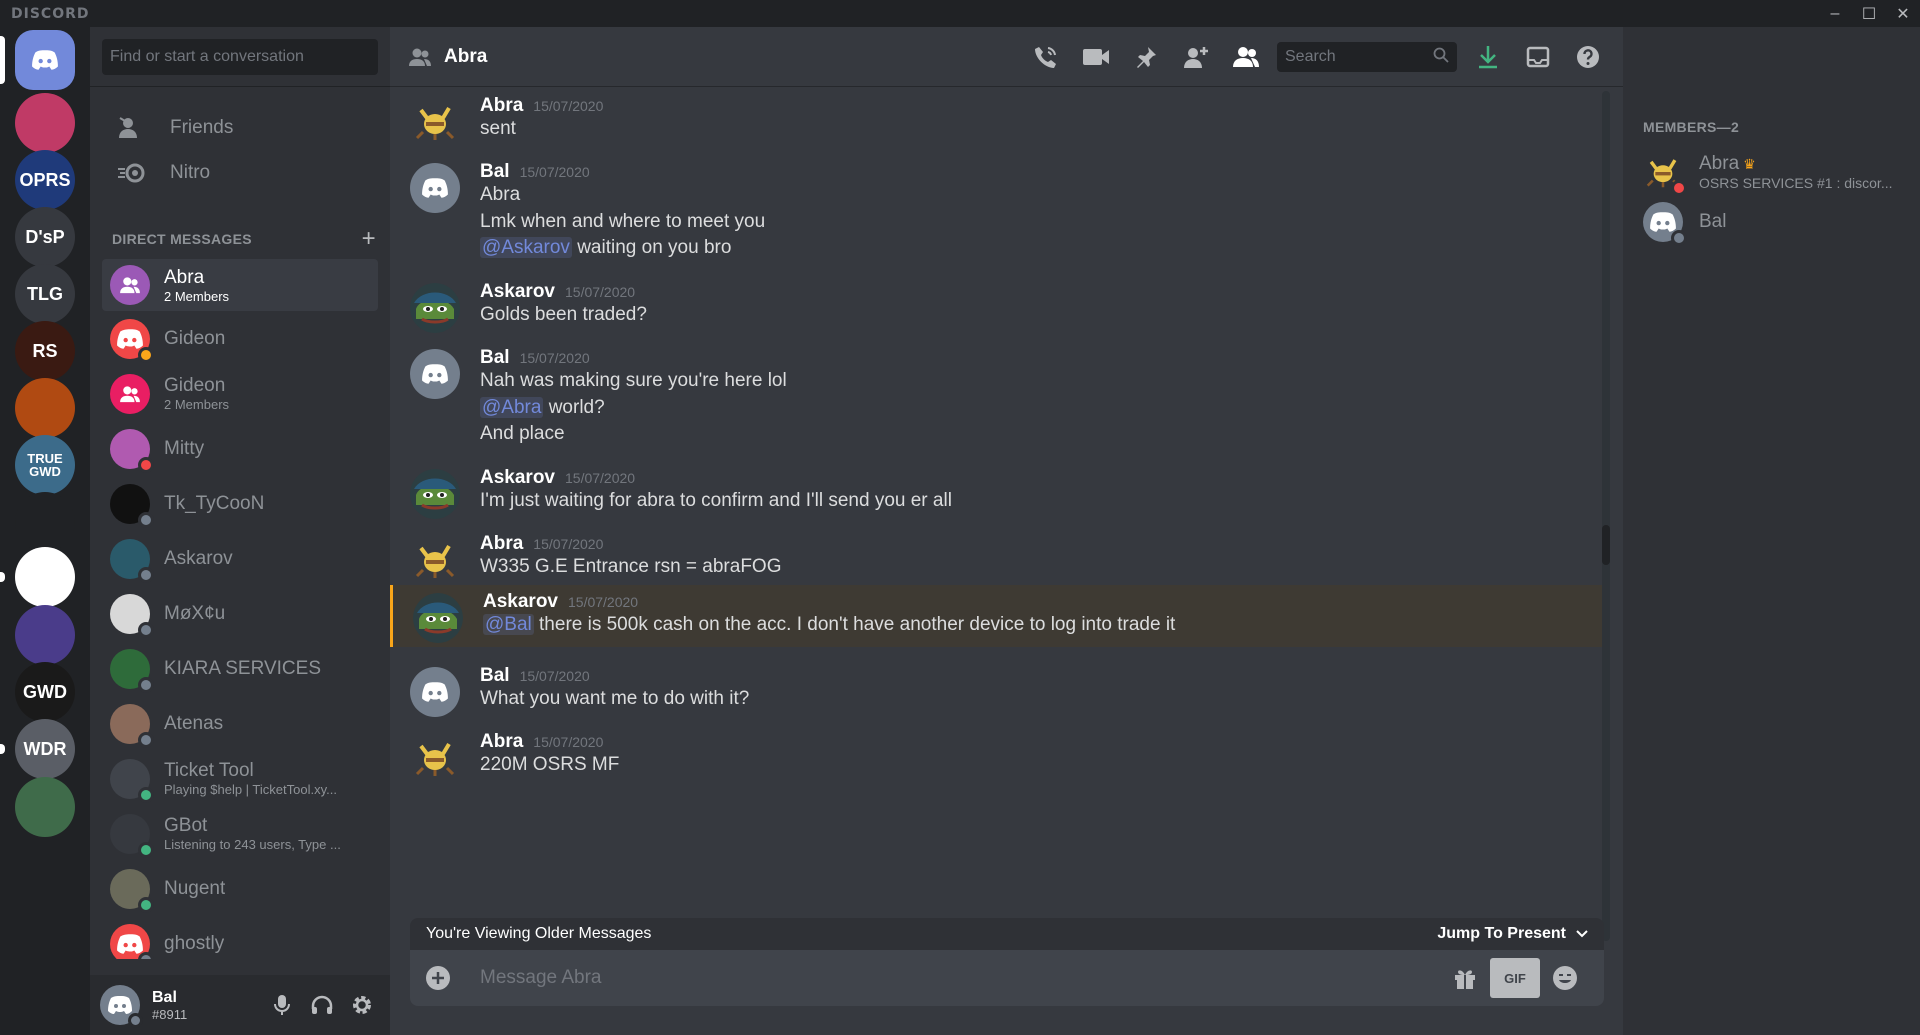 This screenshot has width=1920, height=1035. What do you see at coordinates (605, 248) in the screenshot?
I see `message-content: @Askarov waiting on you bro` at bounding box center [605, 248].